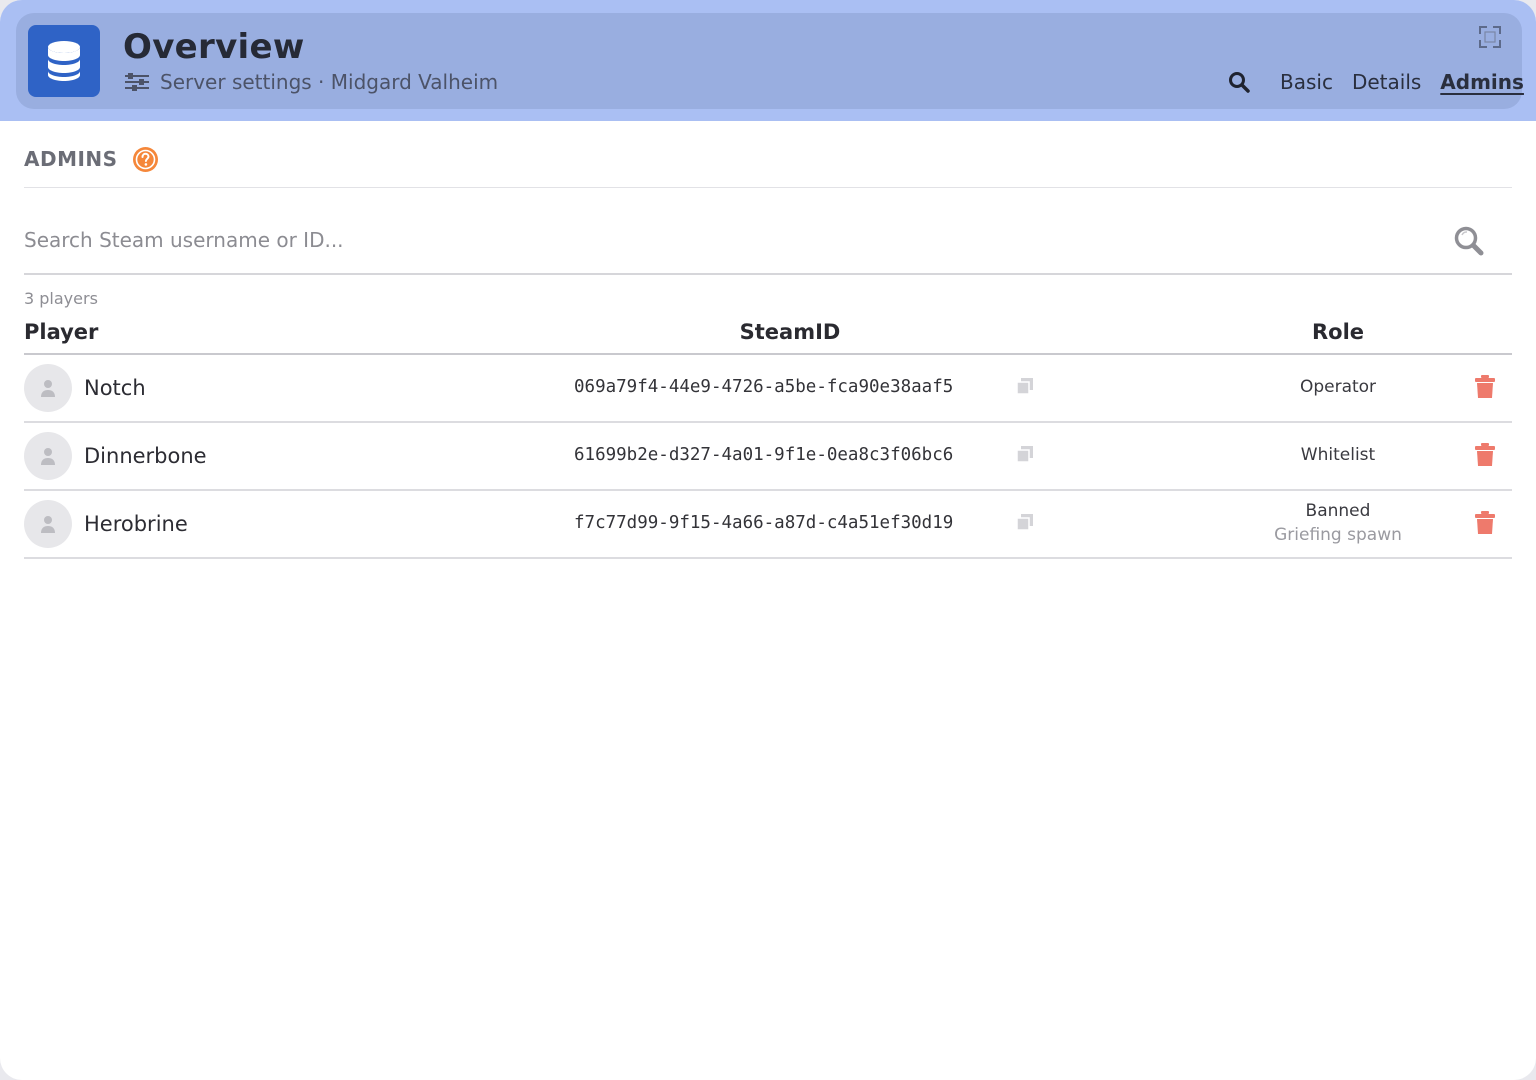 The image size is (1536, 1080). I want to click on player-name: Dinnerbone, so click(145, 456).